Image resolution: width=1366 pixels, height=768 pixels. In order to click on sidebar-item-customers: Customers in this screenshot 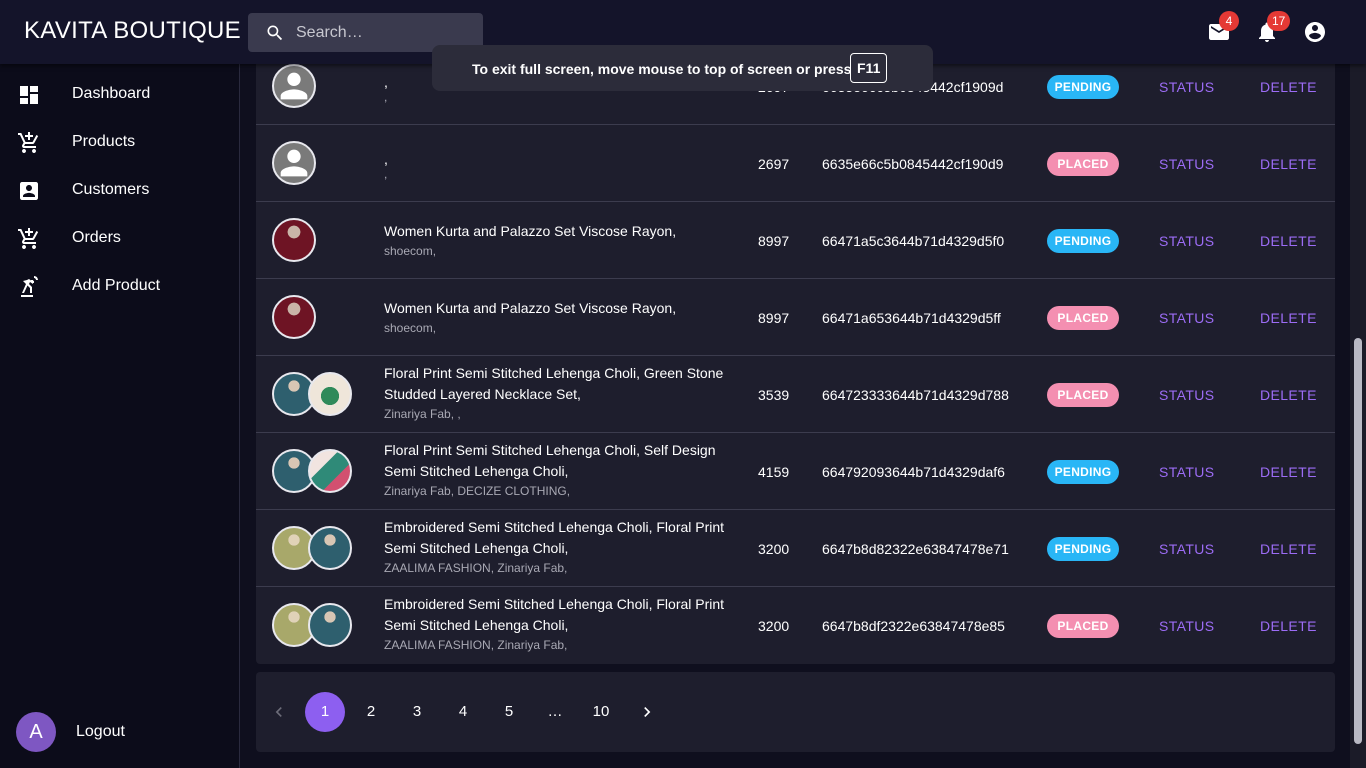, I will do `click(119, 191)`.